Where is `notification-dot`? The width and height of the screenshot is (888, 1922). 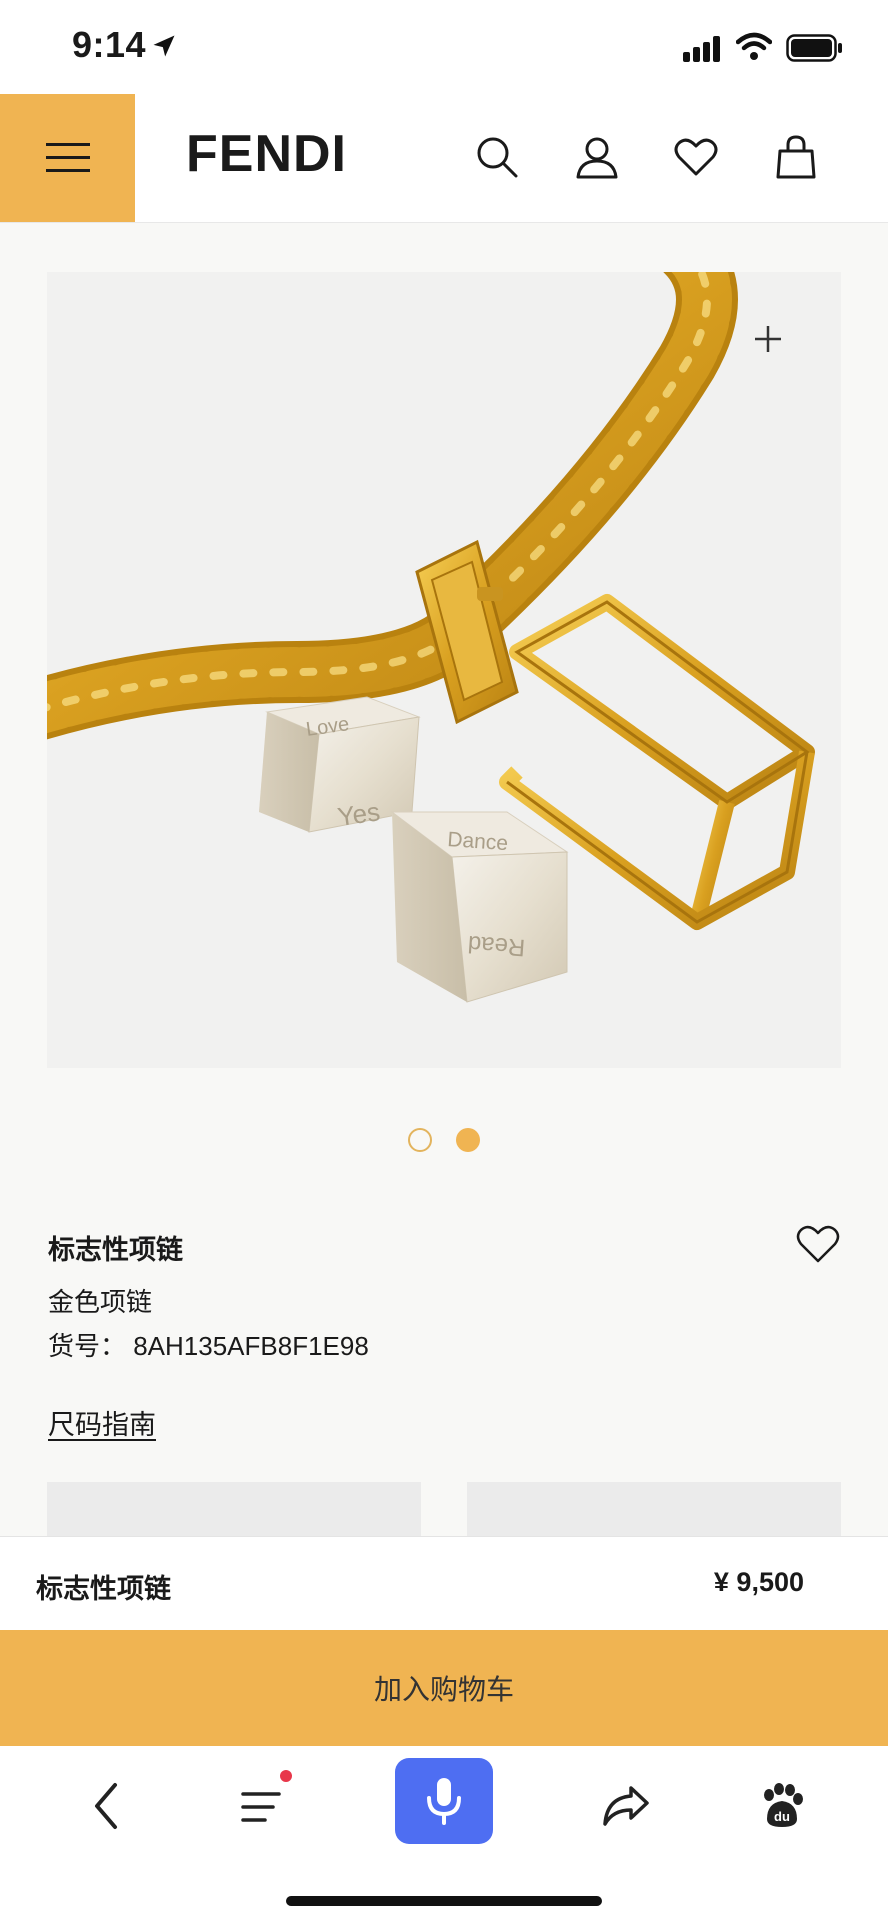 notification-dot is located at coordinates (286, 1776).